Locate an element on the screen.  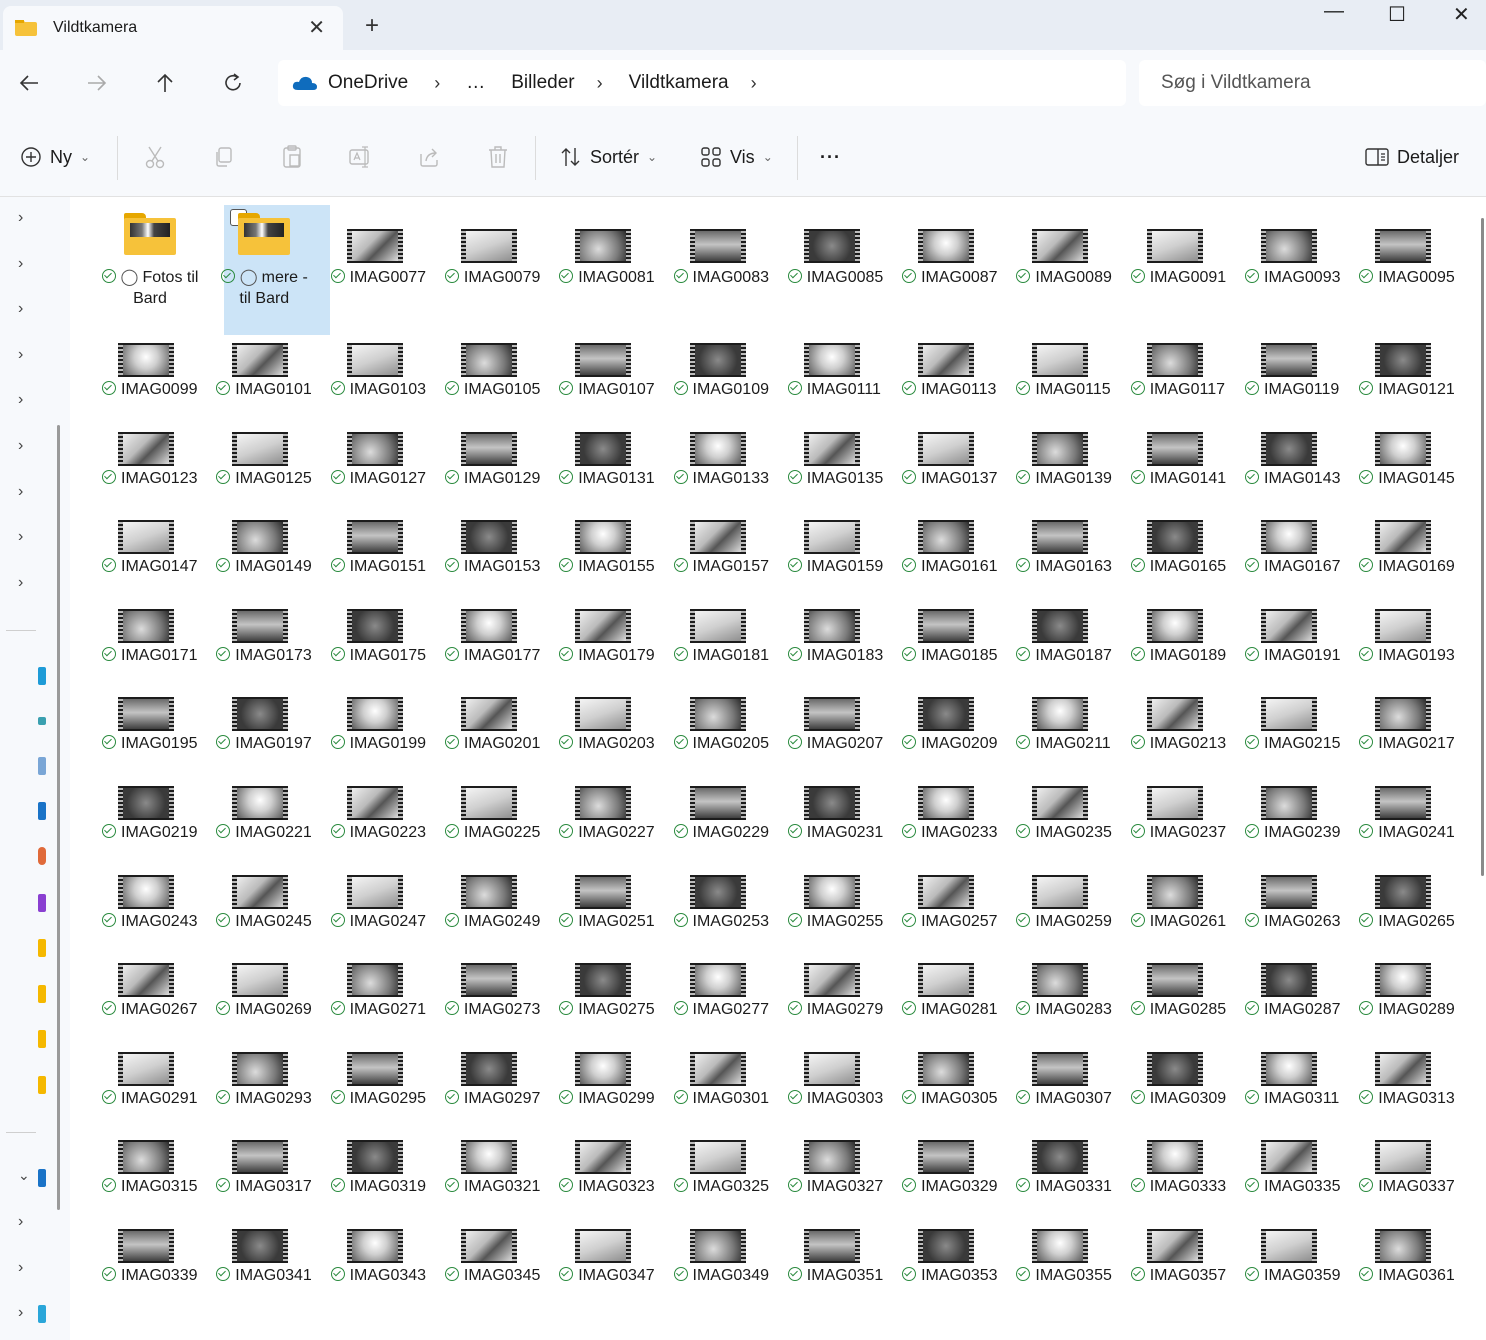
file-item: IMAG0335 is located at coordinates (1297, 1165).